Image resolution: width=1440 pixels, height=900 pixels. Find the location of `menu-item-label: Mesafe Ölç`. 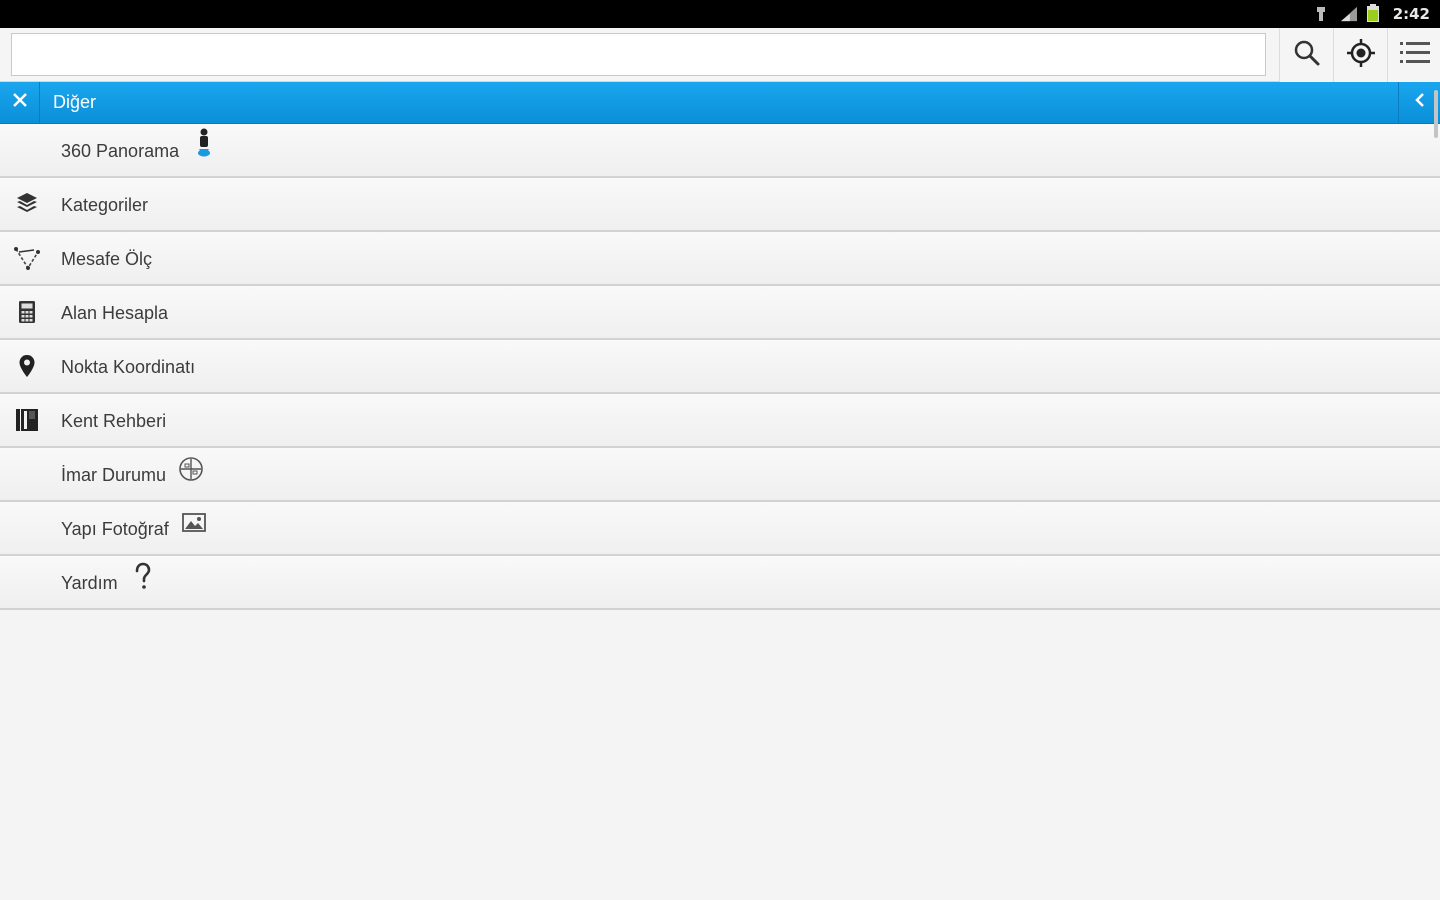

menu-item-label: Mesafe Ölç is located at coordinates (107, 259).